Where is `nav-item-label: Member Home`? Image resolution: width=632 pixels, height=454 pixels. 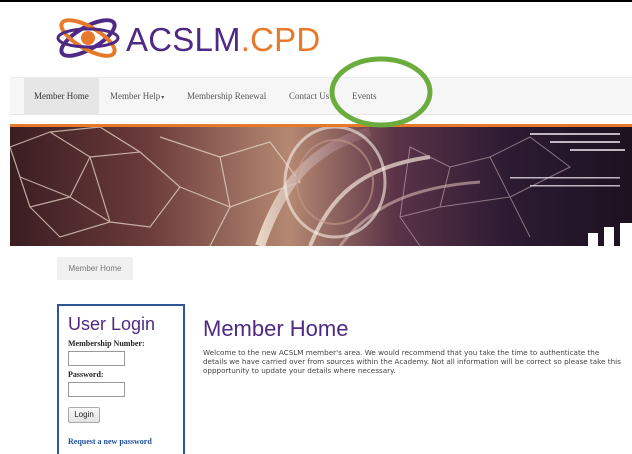
nav-item-label: Member Home is located at coordinates (61, 96).